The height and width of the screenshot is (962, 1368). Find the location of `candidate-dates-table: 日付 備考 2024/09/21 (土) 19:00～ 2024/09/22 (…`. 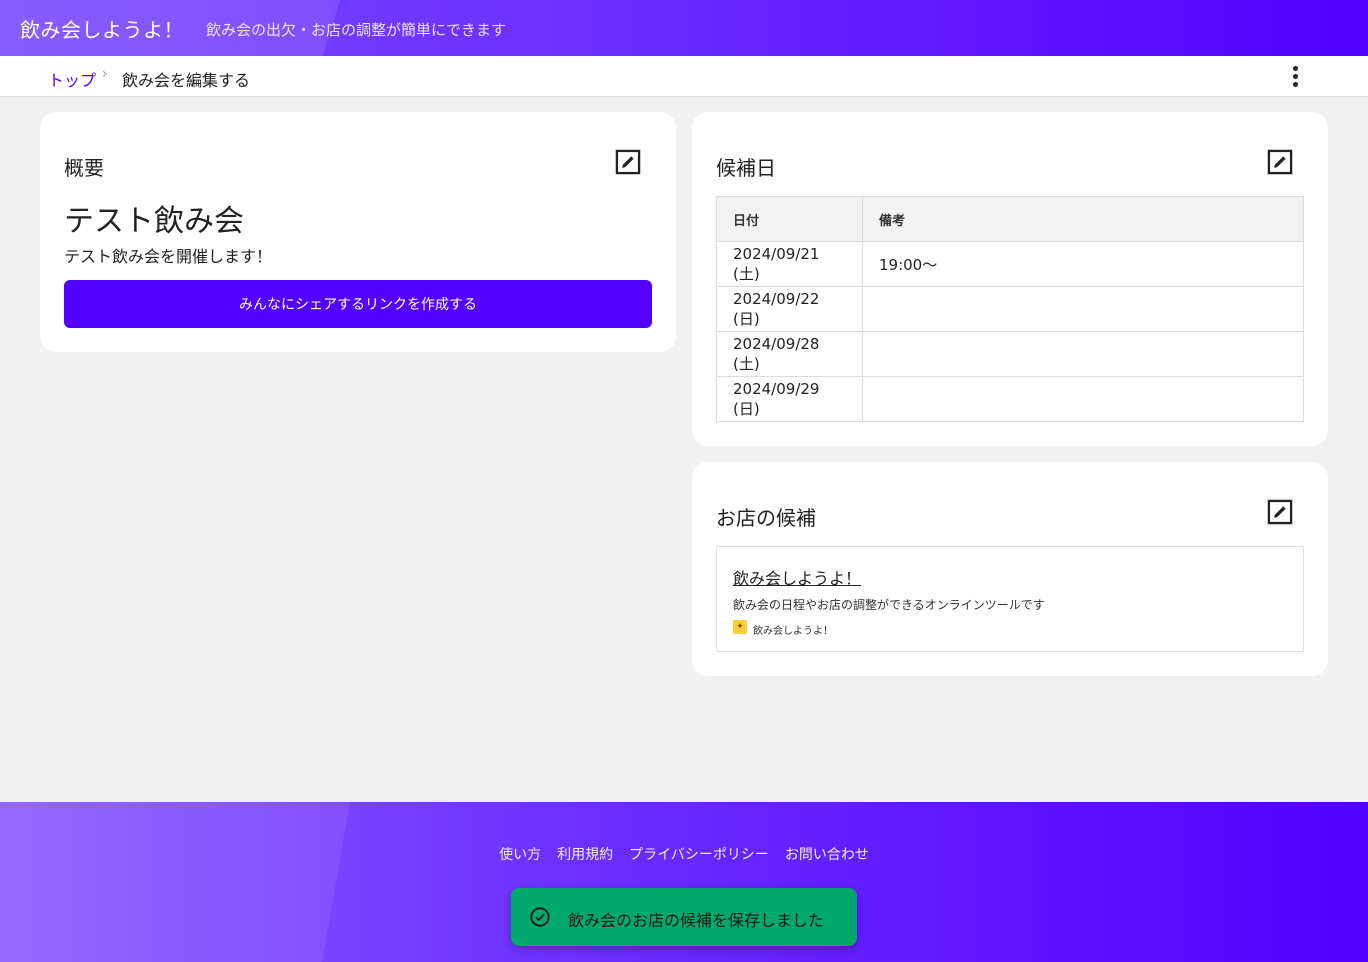

candidate-dates-table: 日付 備考 2024/09/21 (土) 19:00～ 2024/09/22 (… is located at coordinates (1010, 309).